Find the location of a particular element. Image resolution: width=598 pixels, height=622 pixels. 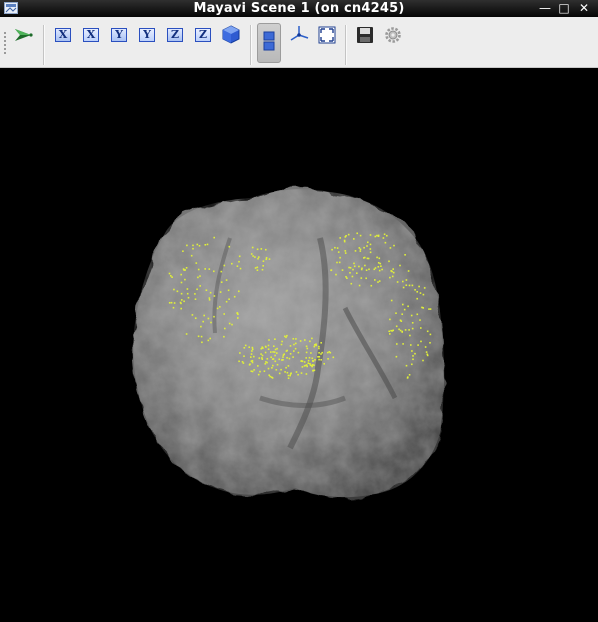

minimize-button: — is located at coordinates (545, 8).